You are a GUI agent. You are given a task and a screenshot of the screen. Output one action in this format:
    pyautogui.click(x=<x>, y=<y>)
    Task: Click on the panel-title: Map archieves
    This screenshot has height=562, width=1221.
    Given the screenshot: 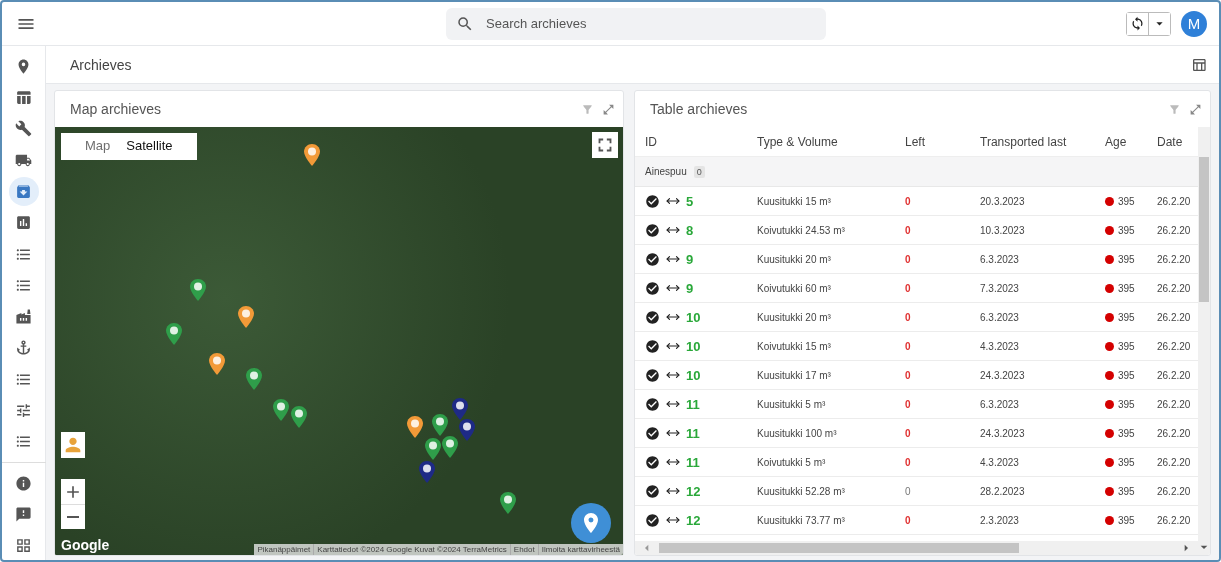 What is the action you would take?
    pyautogui.click(x=116, y=109)
    